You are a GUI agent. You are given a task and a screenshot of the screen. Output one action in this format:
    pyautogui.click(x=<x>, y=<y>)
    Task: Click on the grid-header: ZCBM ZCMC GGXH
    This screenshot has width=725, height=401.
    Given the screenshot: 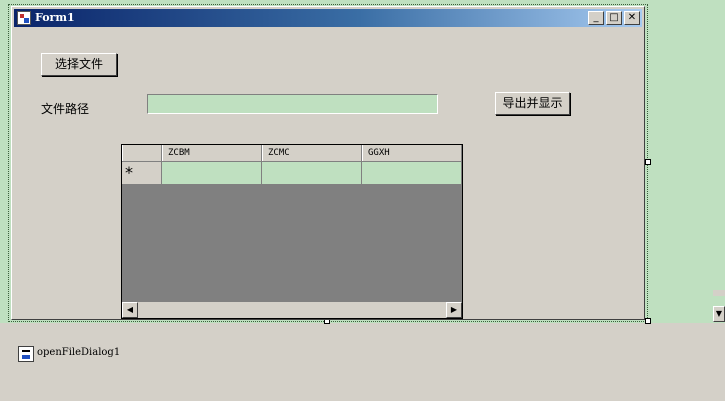 What is the action you would take?
    pyautogui.click(x=292, y=153)
    